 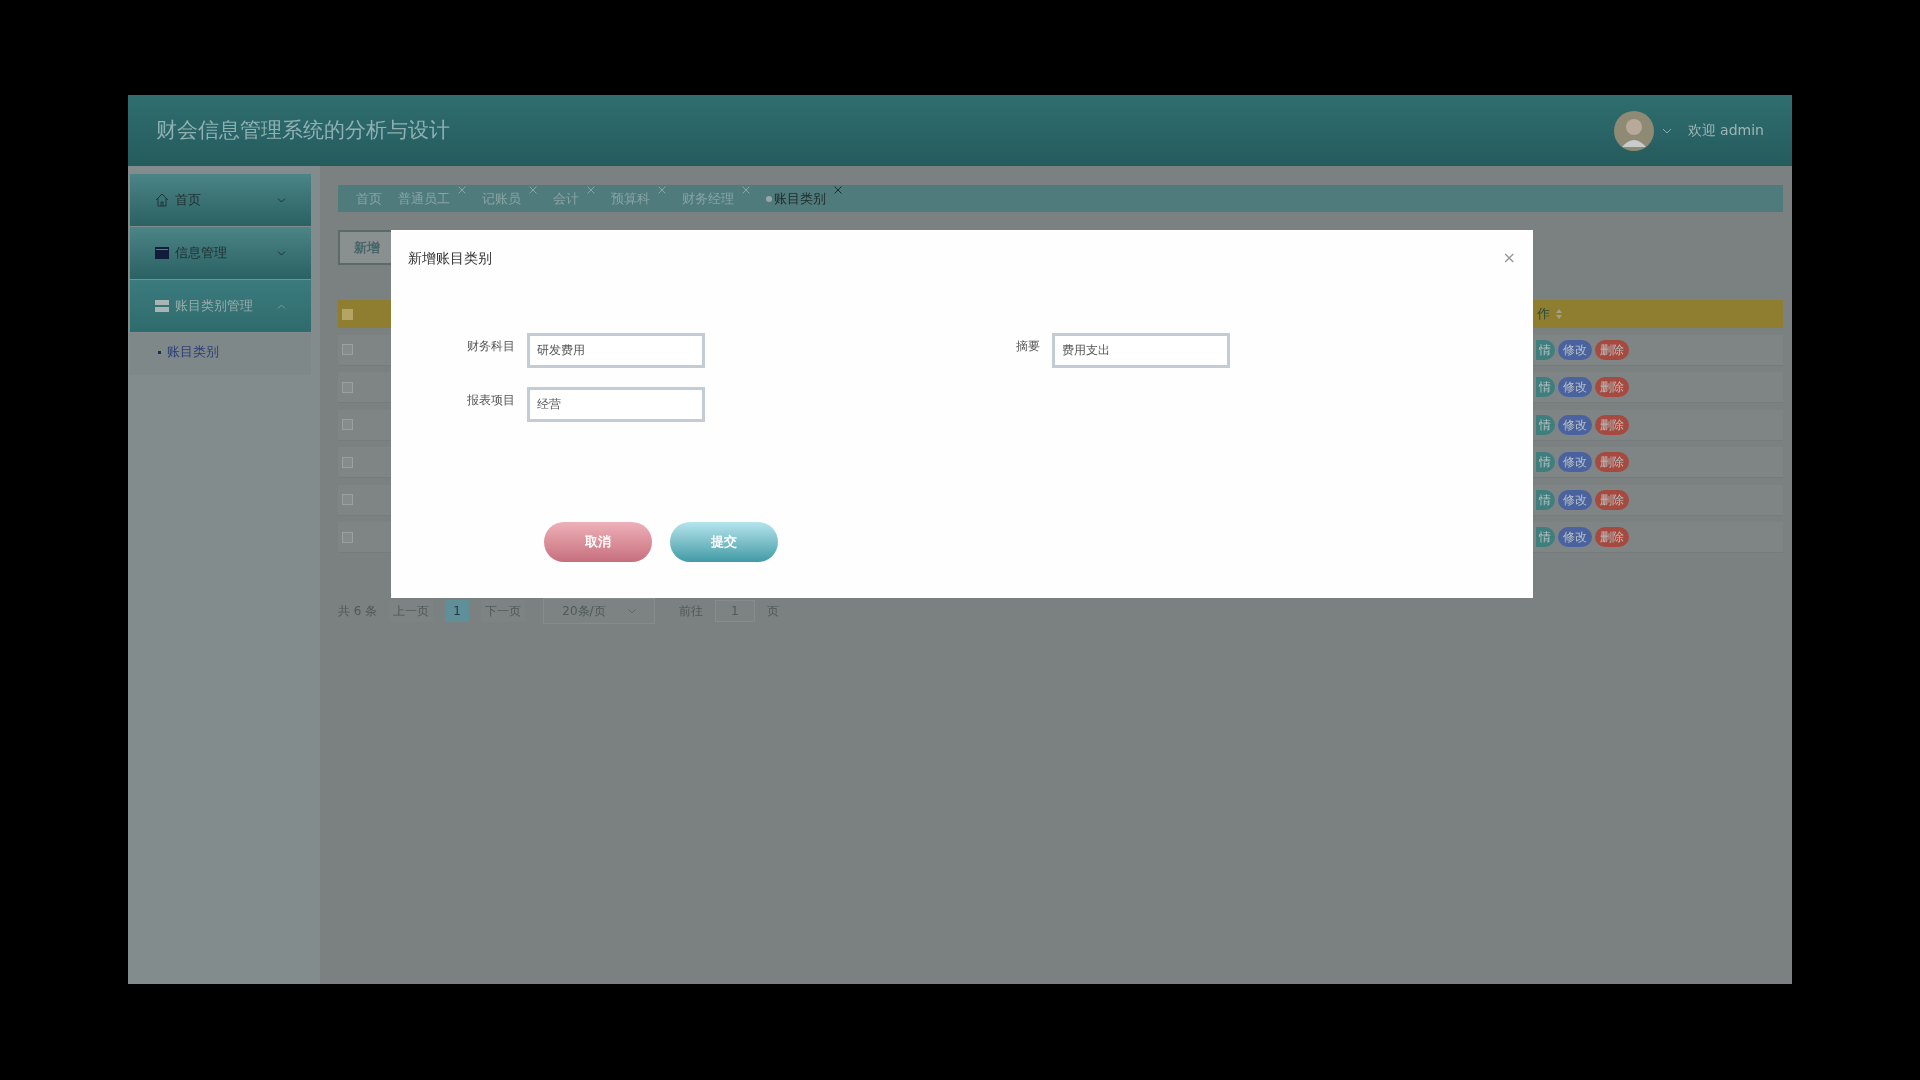 I want to click on input-field: 研发费用, so click(x=616, y=350).